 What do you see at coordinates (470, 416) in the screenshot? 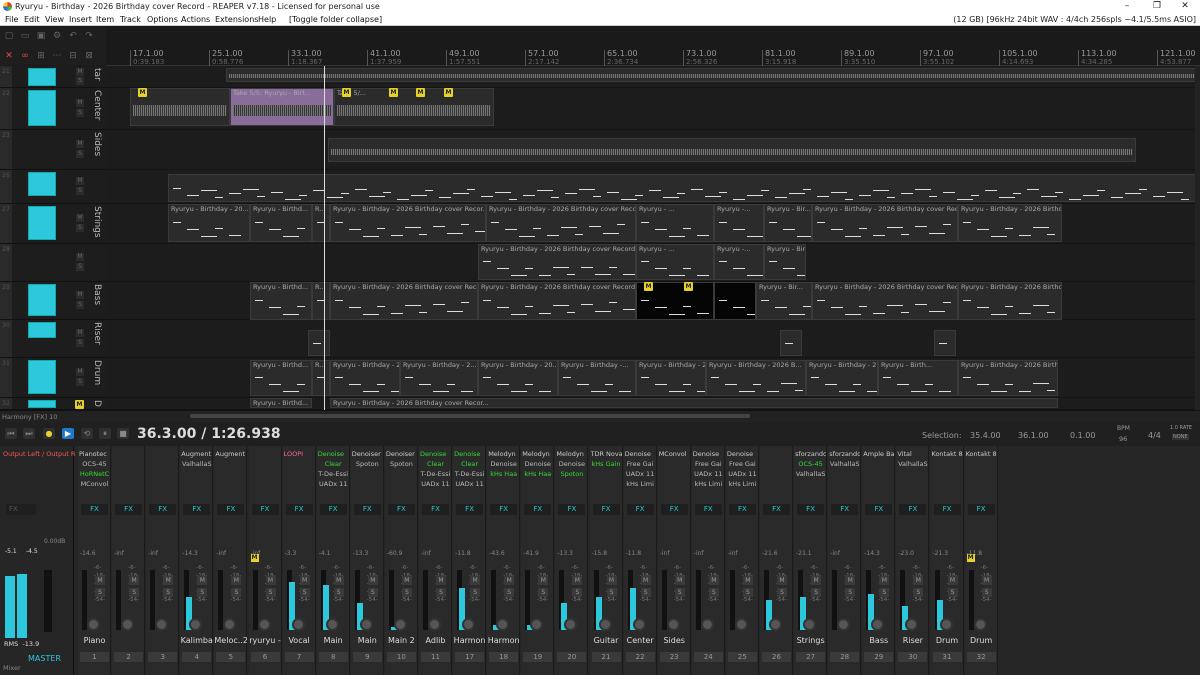
I see `scroll-thumb` at bounding box center [470, 416].